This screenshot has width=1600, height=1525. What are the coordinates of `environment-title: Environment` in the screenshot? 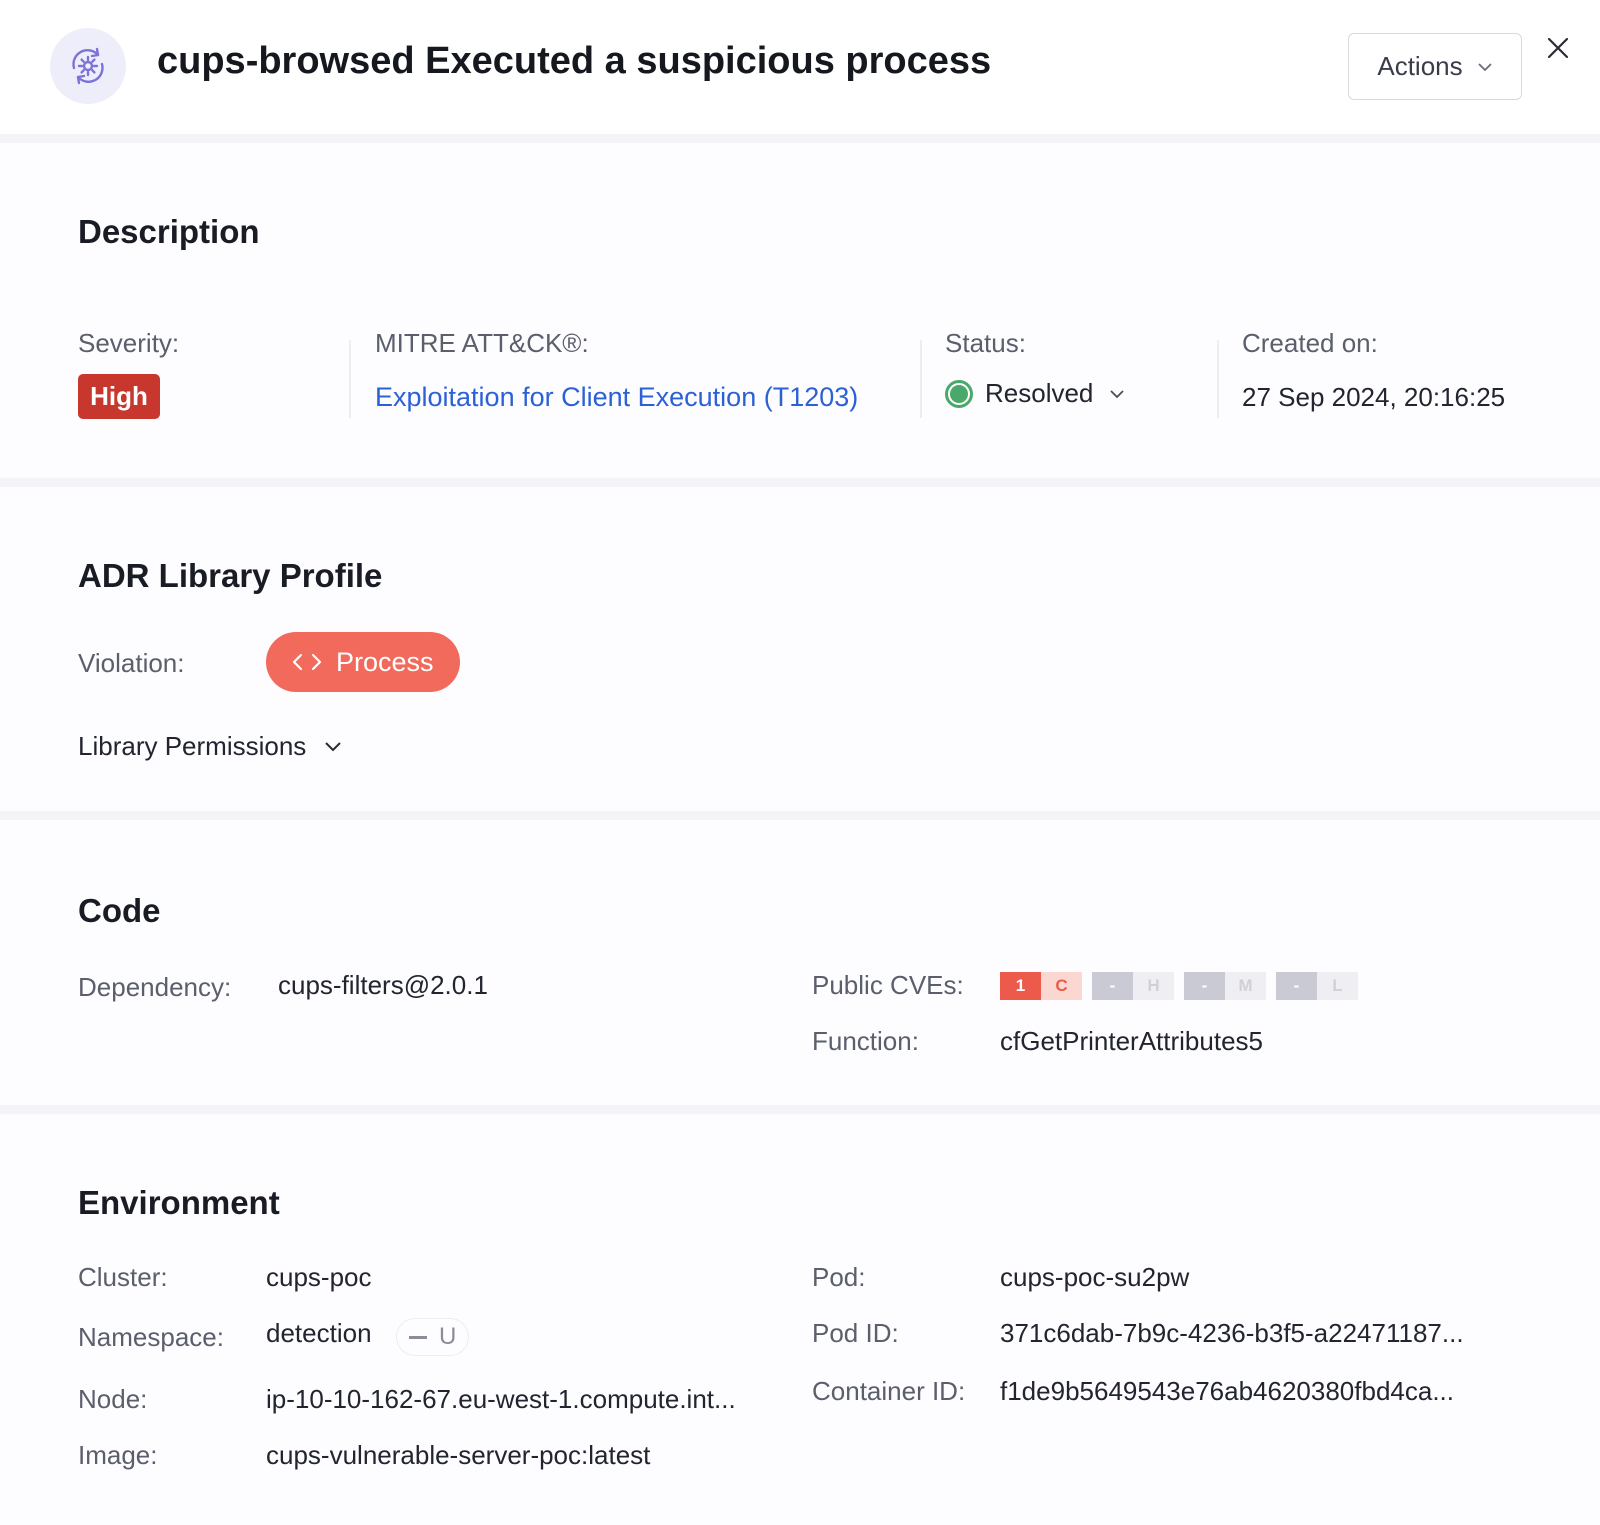 It's located at (179, 1202).